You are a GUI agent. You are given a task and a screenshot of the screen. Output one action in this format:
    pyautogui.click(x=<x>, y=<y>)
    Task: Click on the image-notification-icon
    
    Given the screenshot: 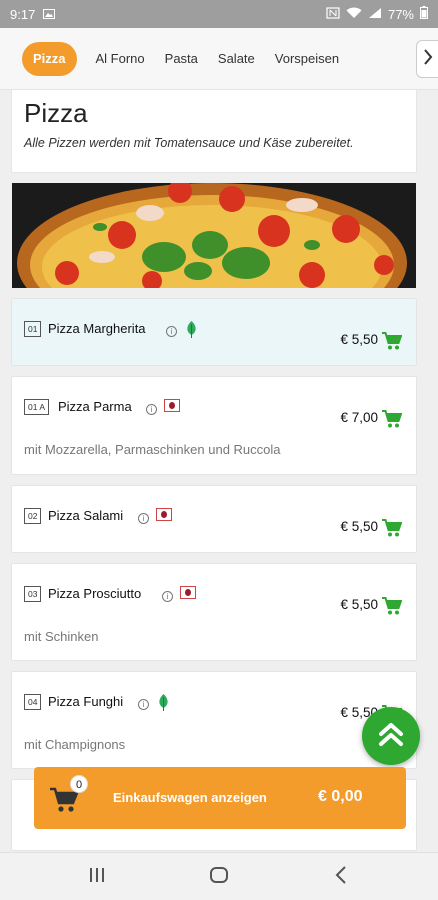 What is the action you would take?
    pyautogui.click(x=49, y=14)
    